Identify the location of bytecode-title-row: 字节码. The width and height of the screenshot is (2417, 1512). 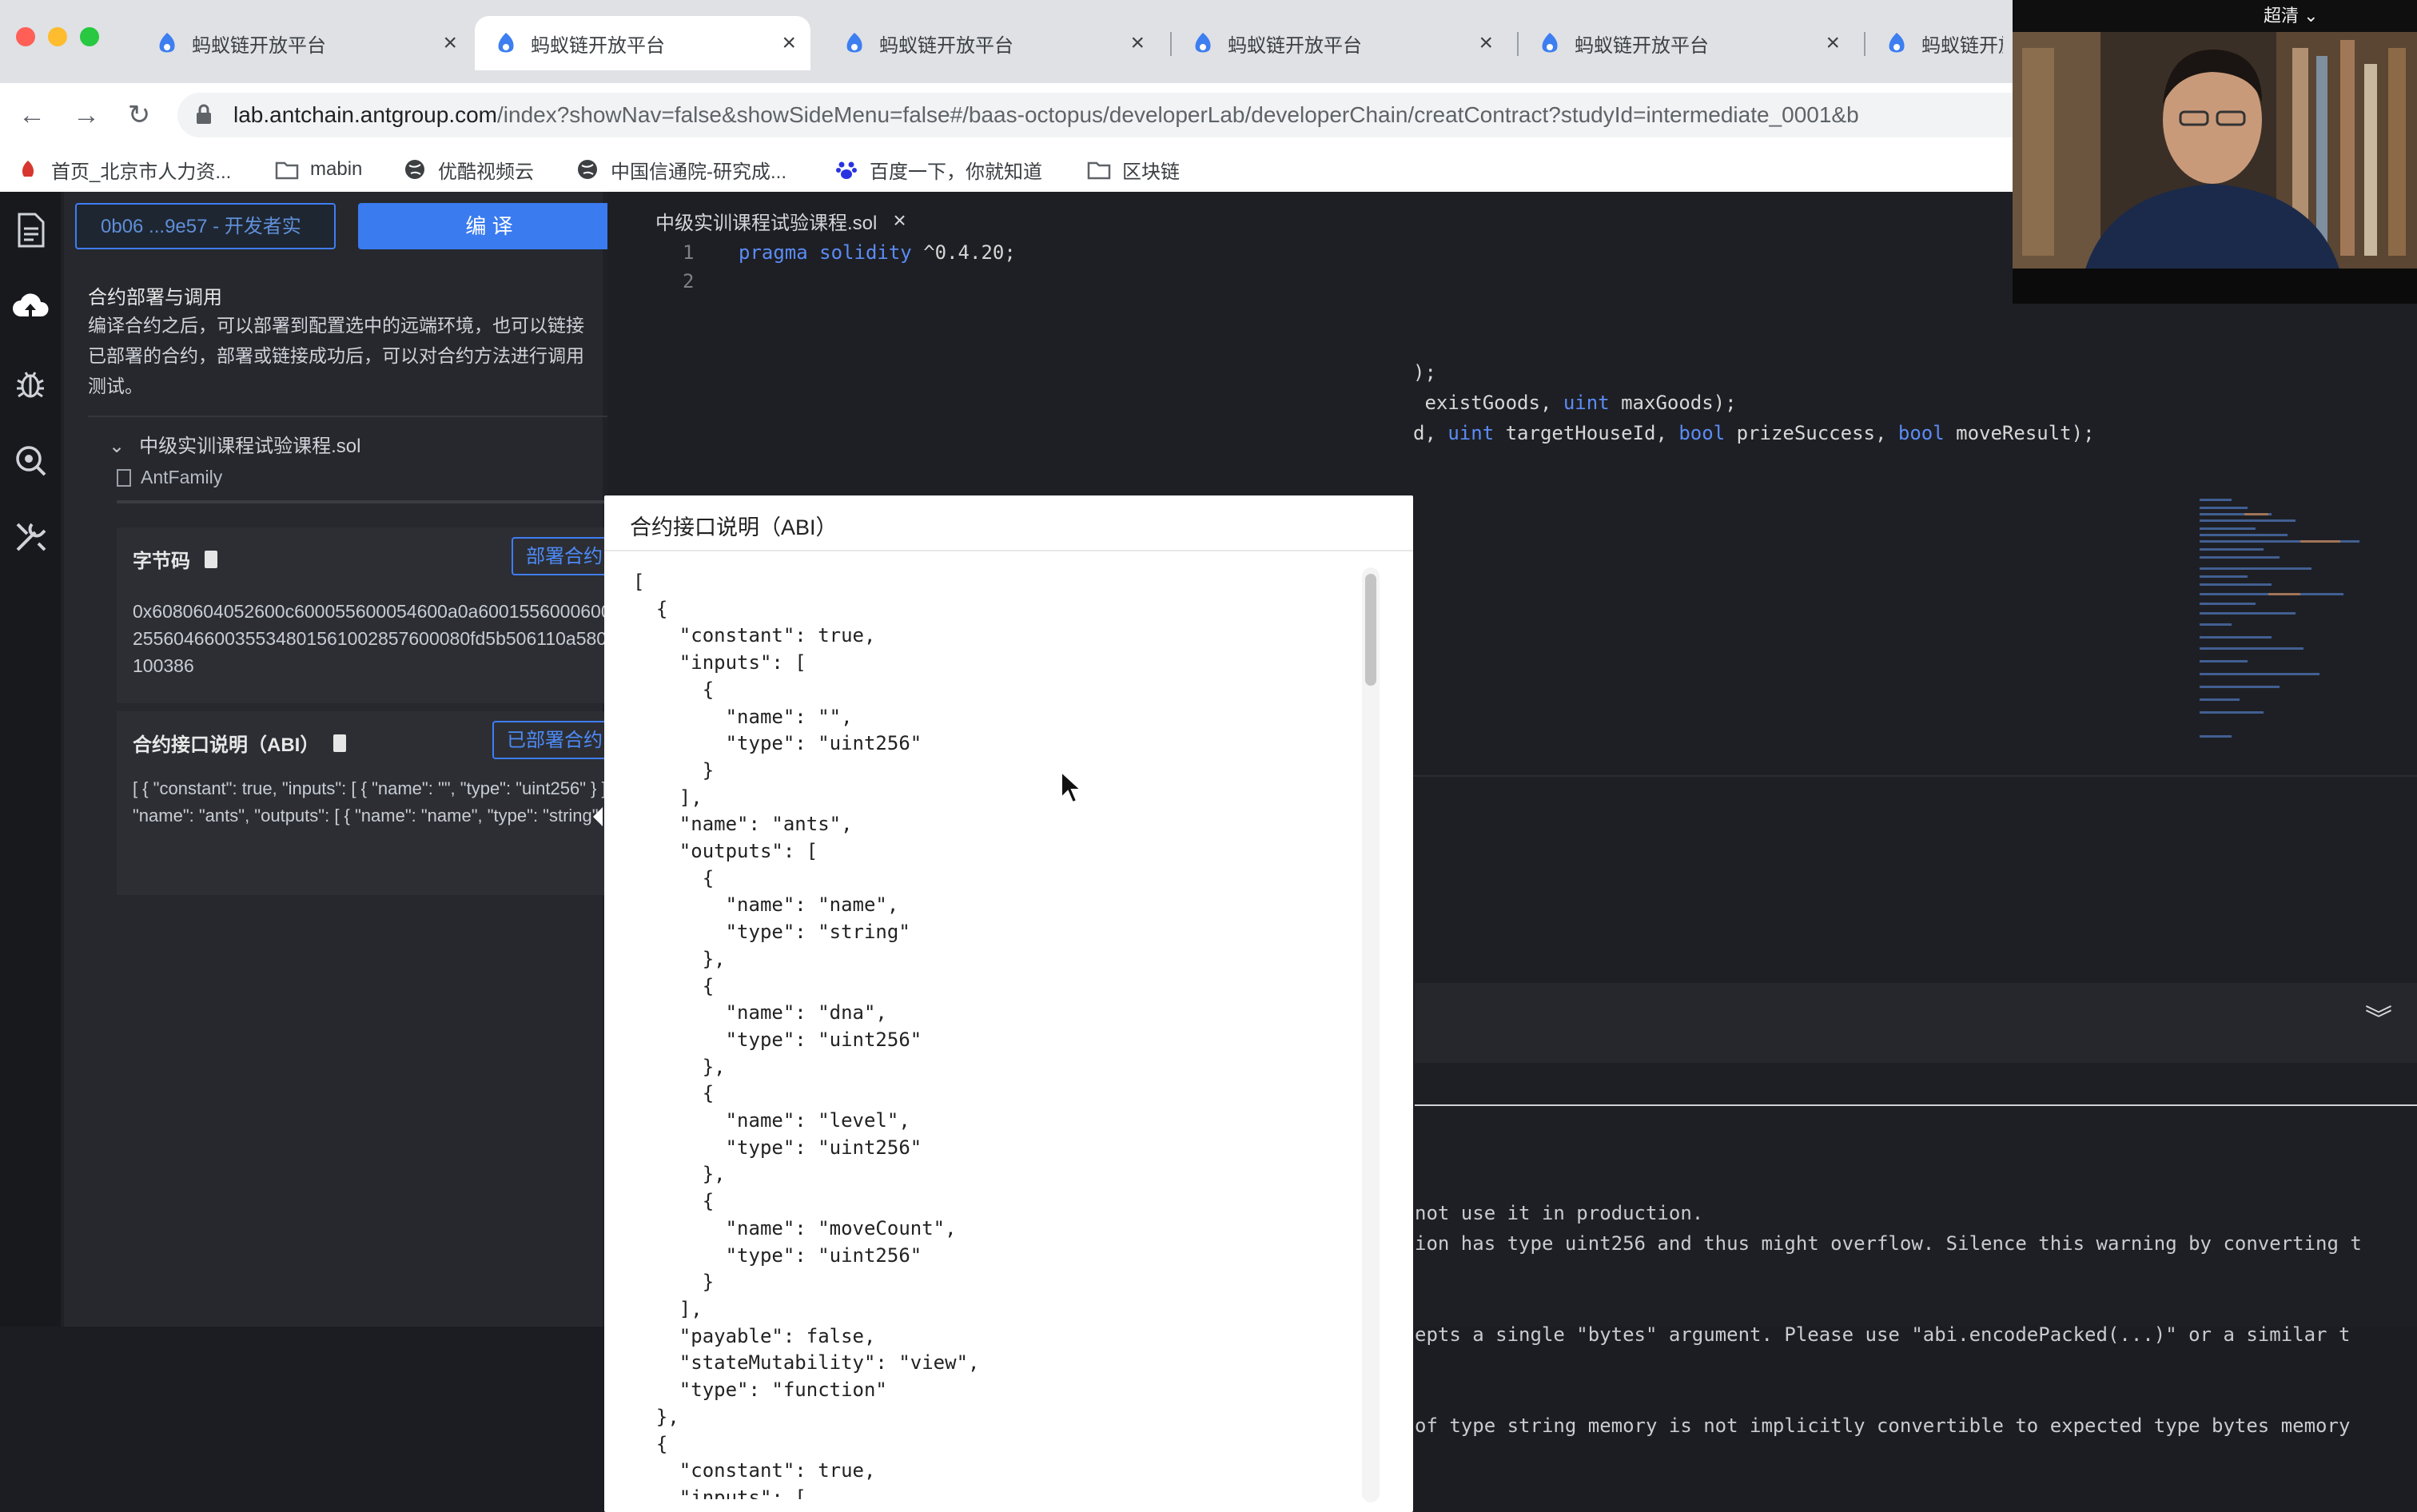
(175, 559).